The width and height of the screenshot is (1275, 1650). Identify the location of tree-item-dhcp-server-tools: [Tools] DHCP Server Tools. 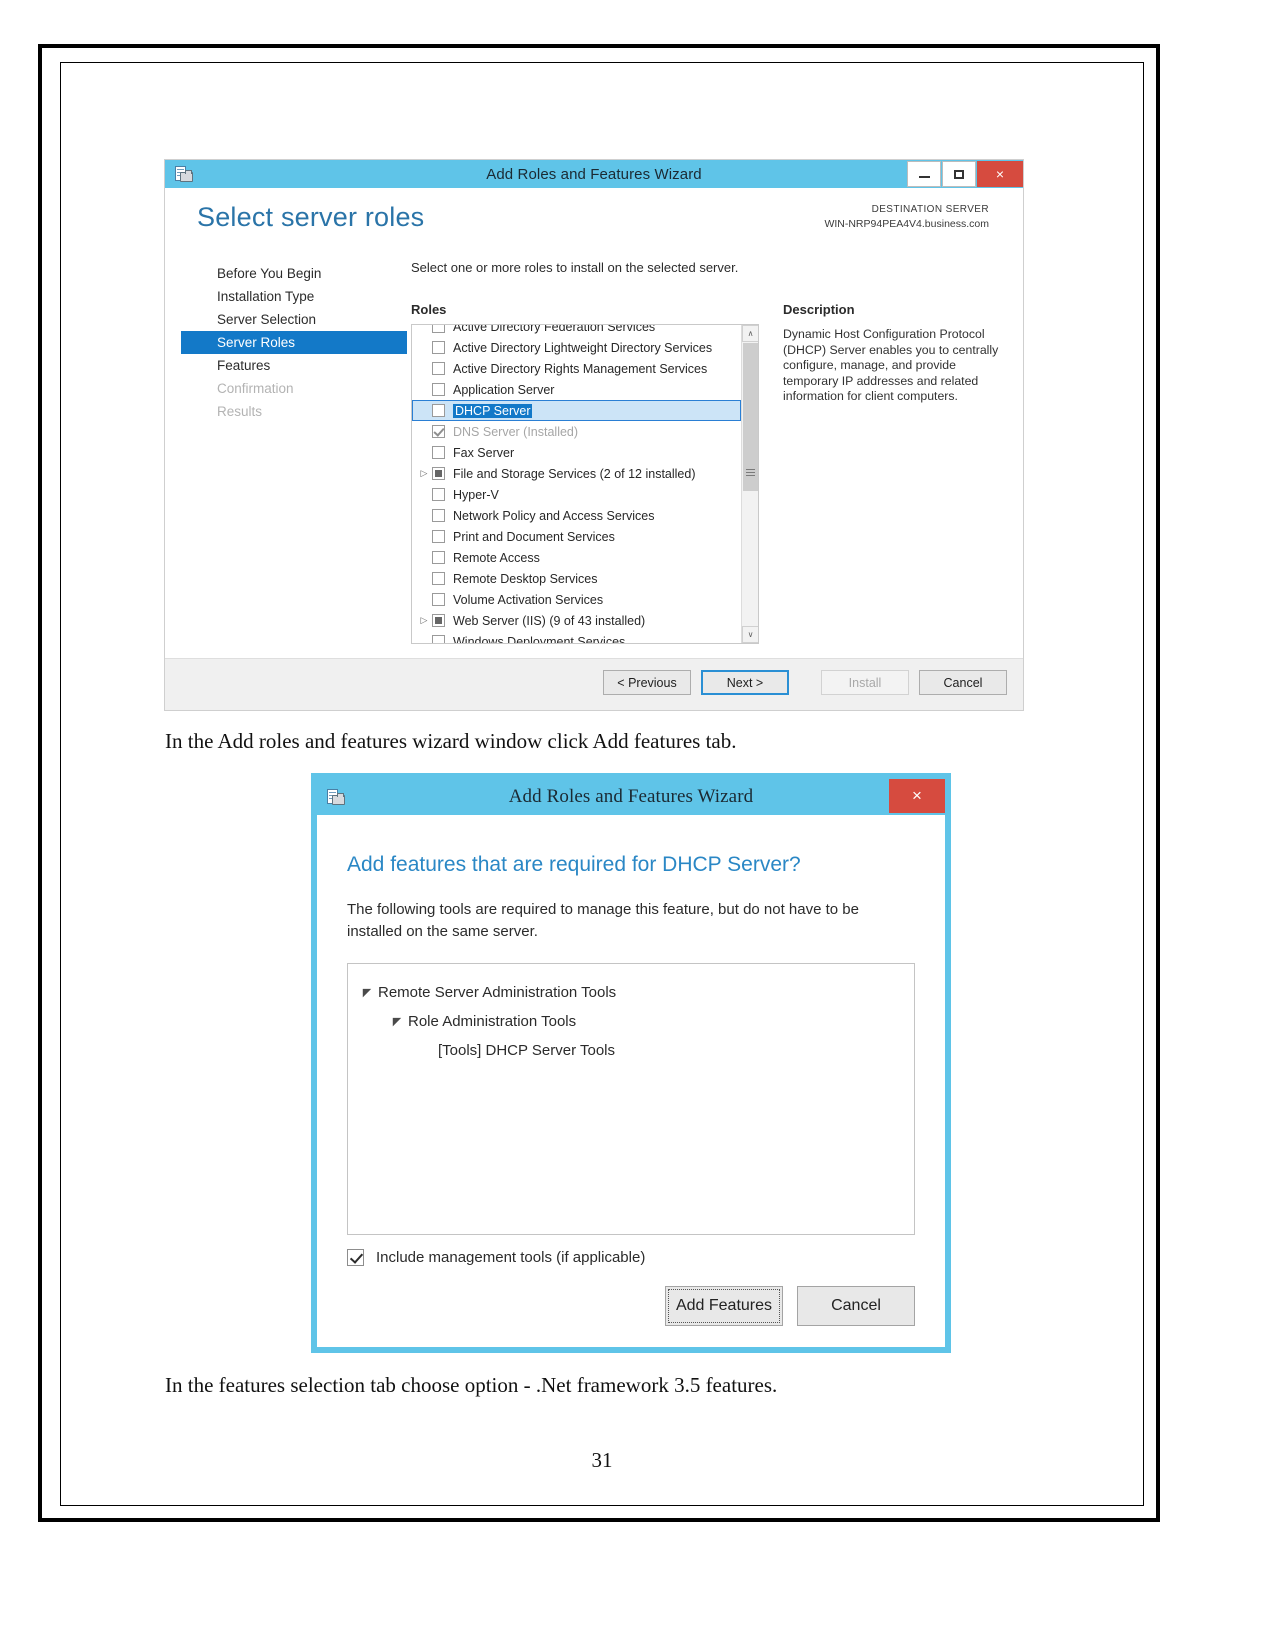
(631, 1050).